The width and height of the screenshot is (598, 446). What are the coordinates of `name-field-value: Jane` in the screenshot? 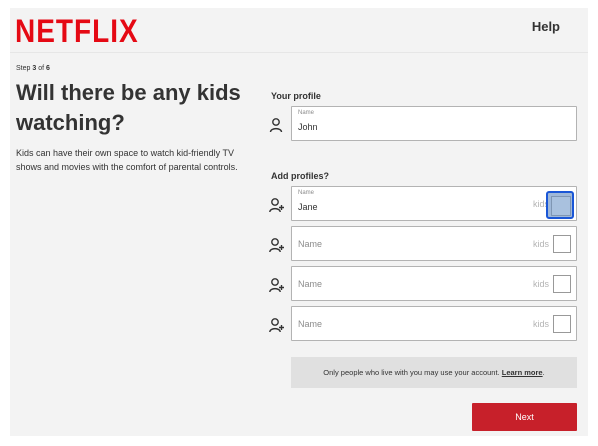 It's located at (308, 207).